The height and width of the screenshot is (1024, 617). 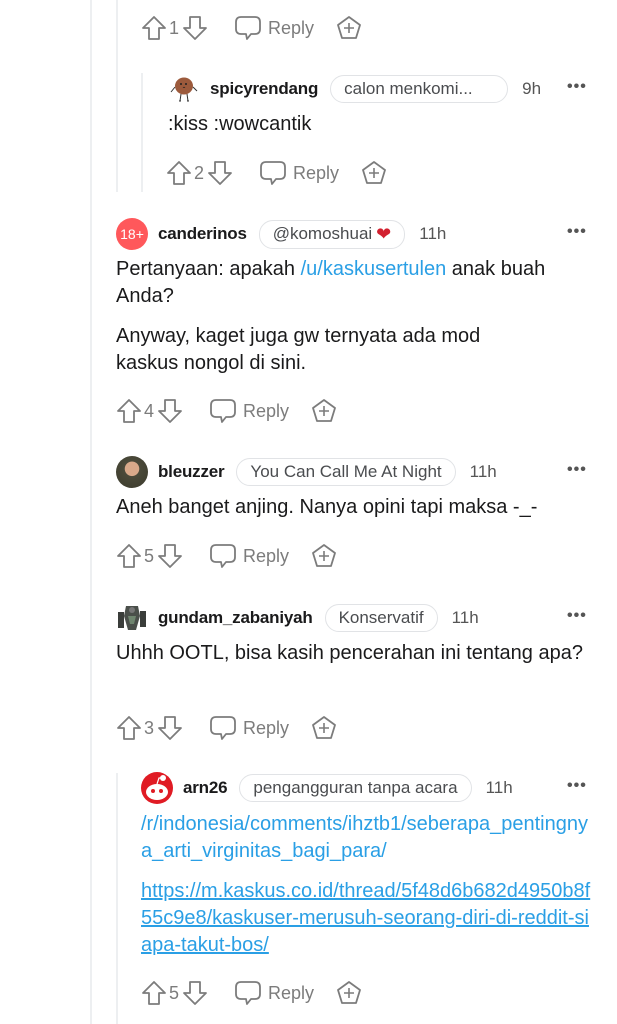 I want to click on comment-header: spicyrendang calon menkomi... 9h, so click(x=354, y=89).